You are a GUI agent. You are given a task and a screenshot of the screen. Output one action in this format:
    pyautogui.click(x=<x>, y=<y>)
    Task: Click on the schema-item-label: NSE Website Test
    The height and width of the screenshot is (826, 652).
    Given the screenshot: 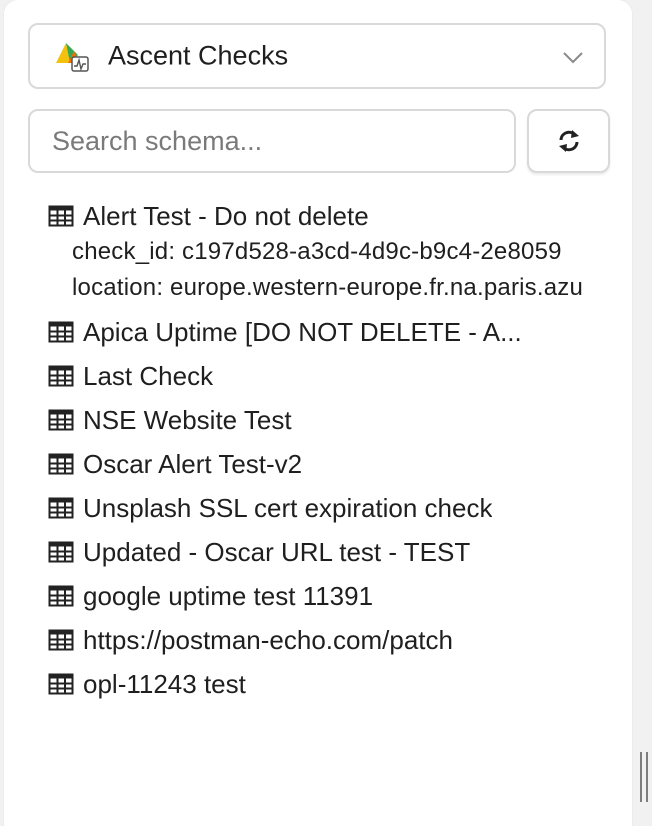 What is the action you would take?
    pyautogui.click(x=187, y=419)
    